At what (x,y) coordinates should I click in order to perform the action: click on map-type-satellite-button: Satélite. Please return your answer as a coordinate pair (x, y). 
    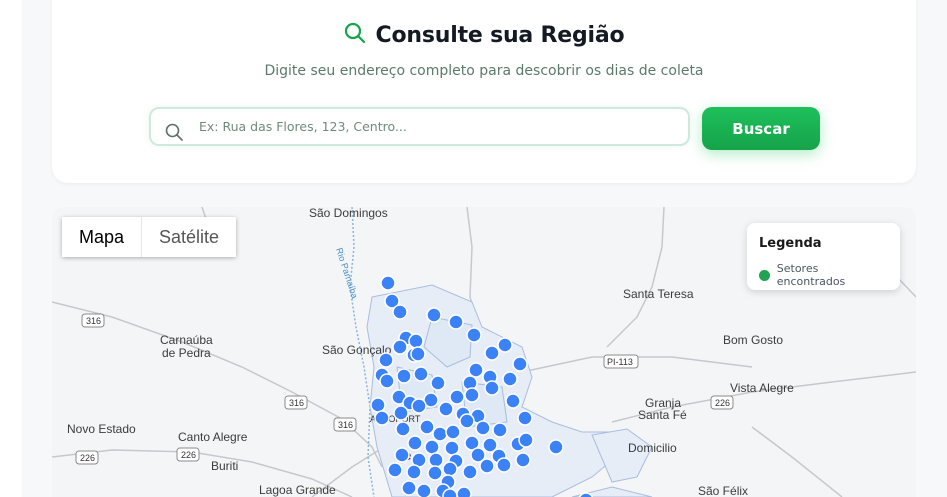
    Looking at the image, I should click on (189, 237).